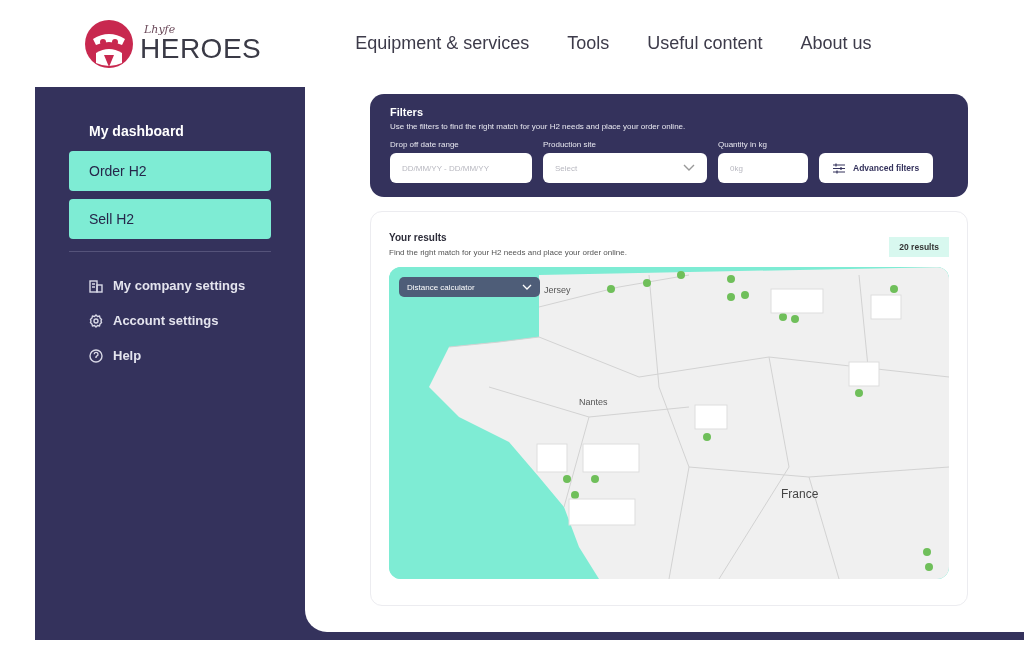  Describe the element at coordinates (127, 355) in the screenshot. I see `sidebar-link: Help` at that location.